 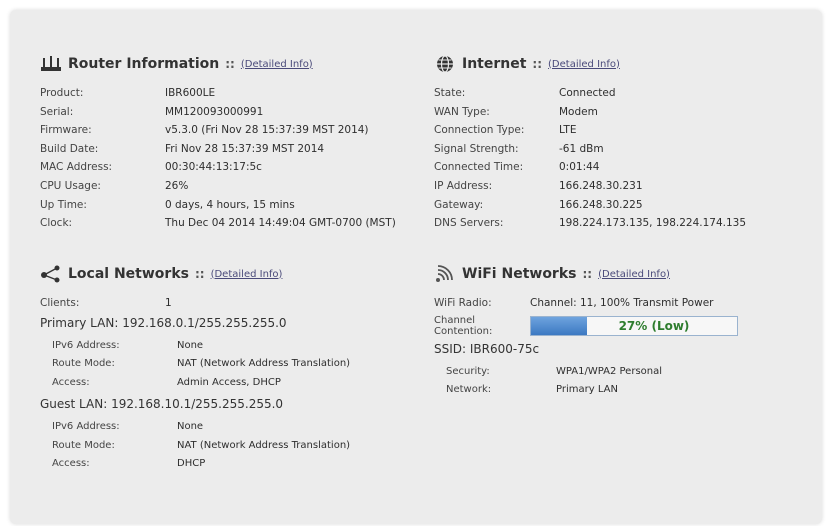 What do you see at coordinates (213, 167) in the screenshot?
I see `info-value: 00:30:44:13:17:5c` at bounding box center [213, 167].